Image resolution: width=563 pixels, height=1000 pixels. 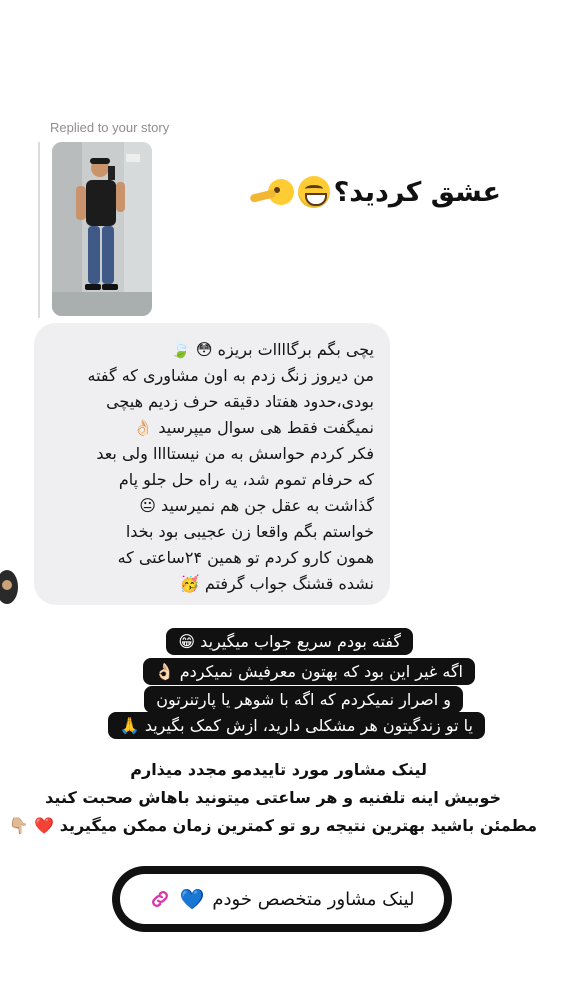 What do you see at coordinates (39, 230) in the screenshot?
I see `reply-quote-bar` at bounding box center [39, 230].